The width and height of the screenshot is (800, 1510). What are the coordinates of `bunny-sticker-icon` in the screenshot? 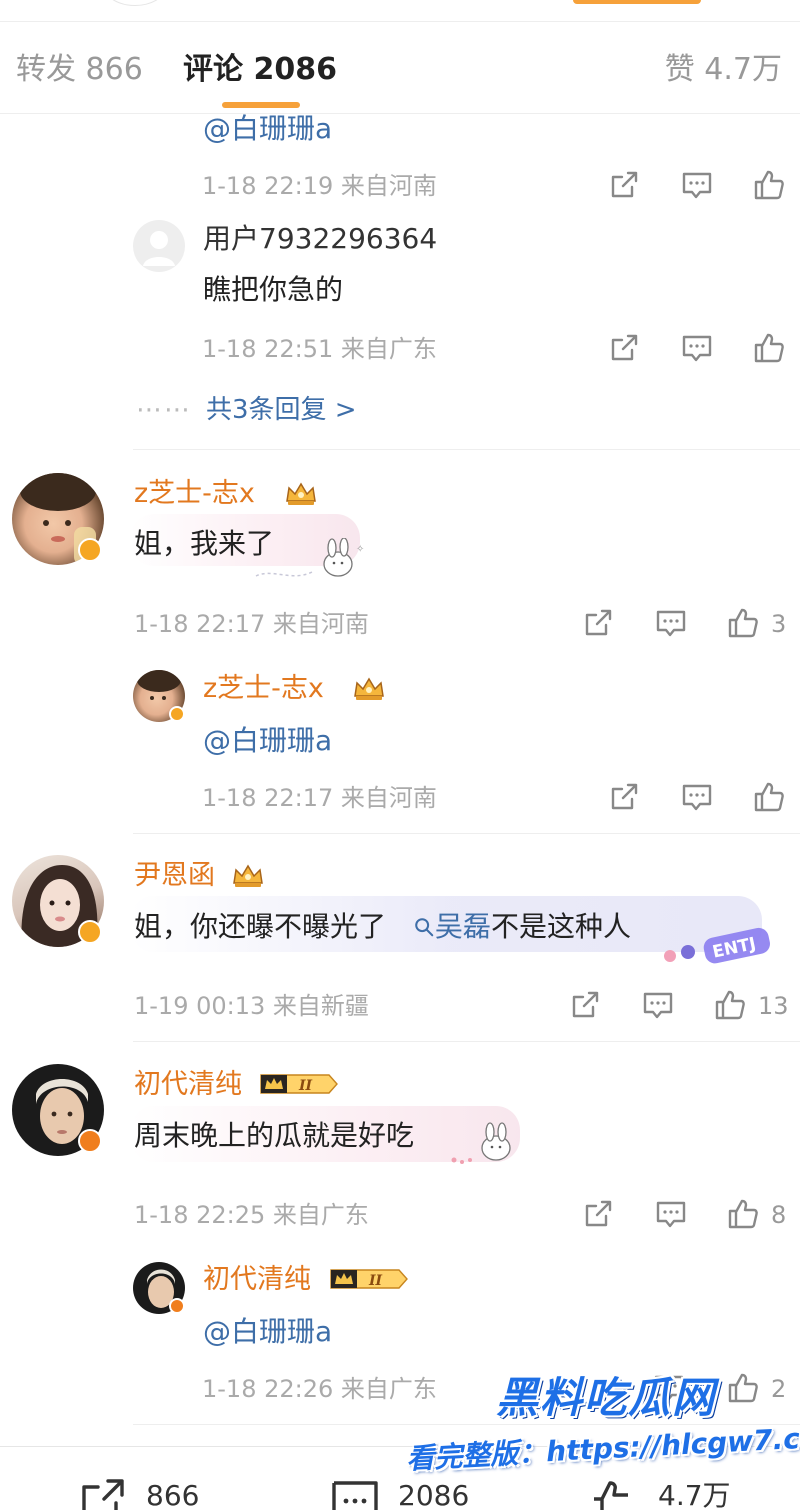 It's located at (481, 1143).